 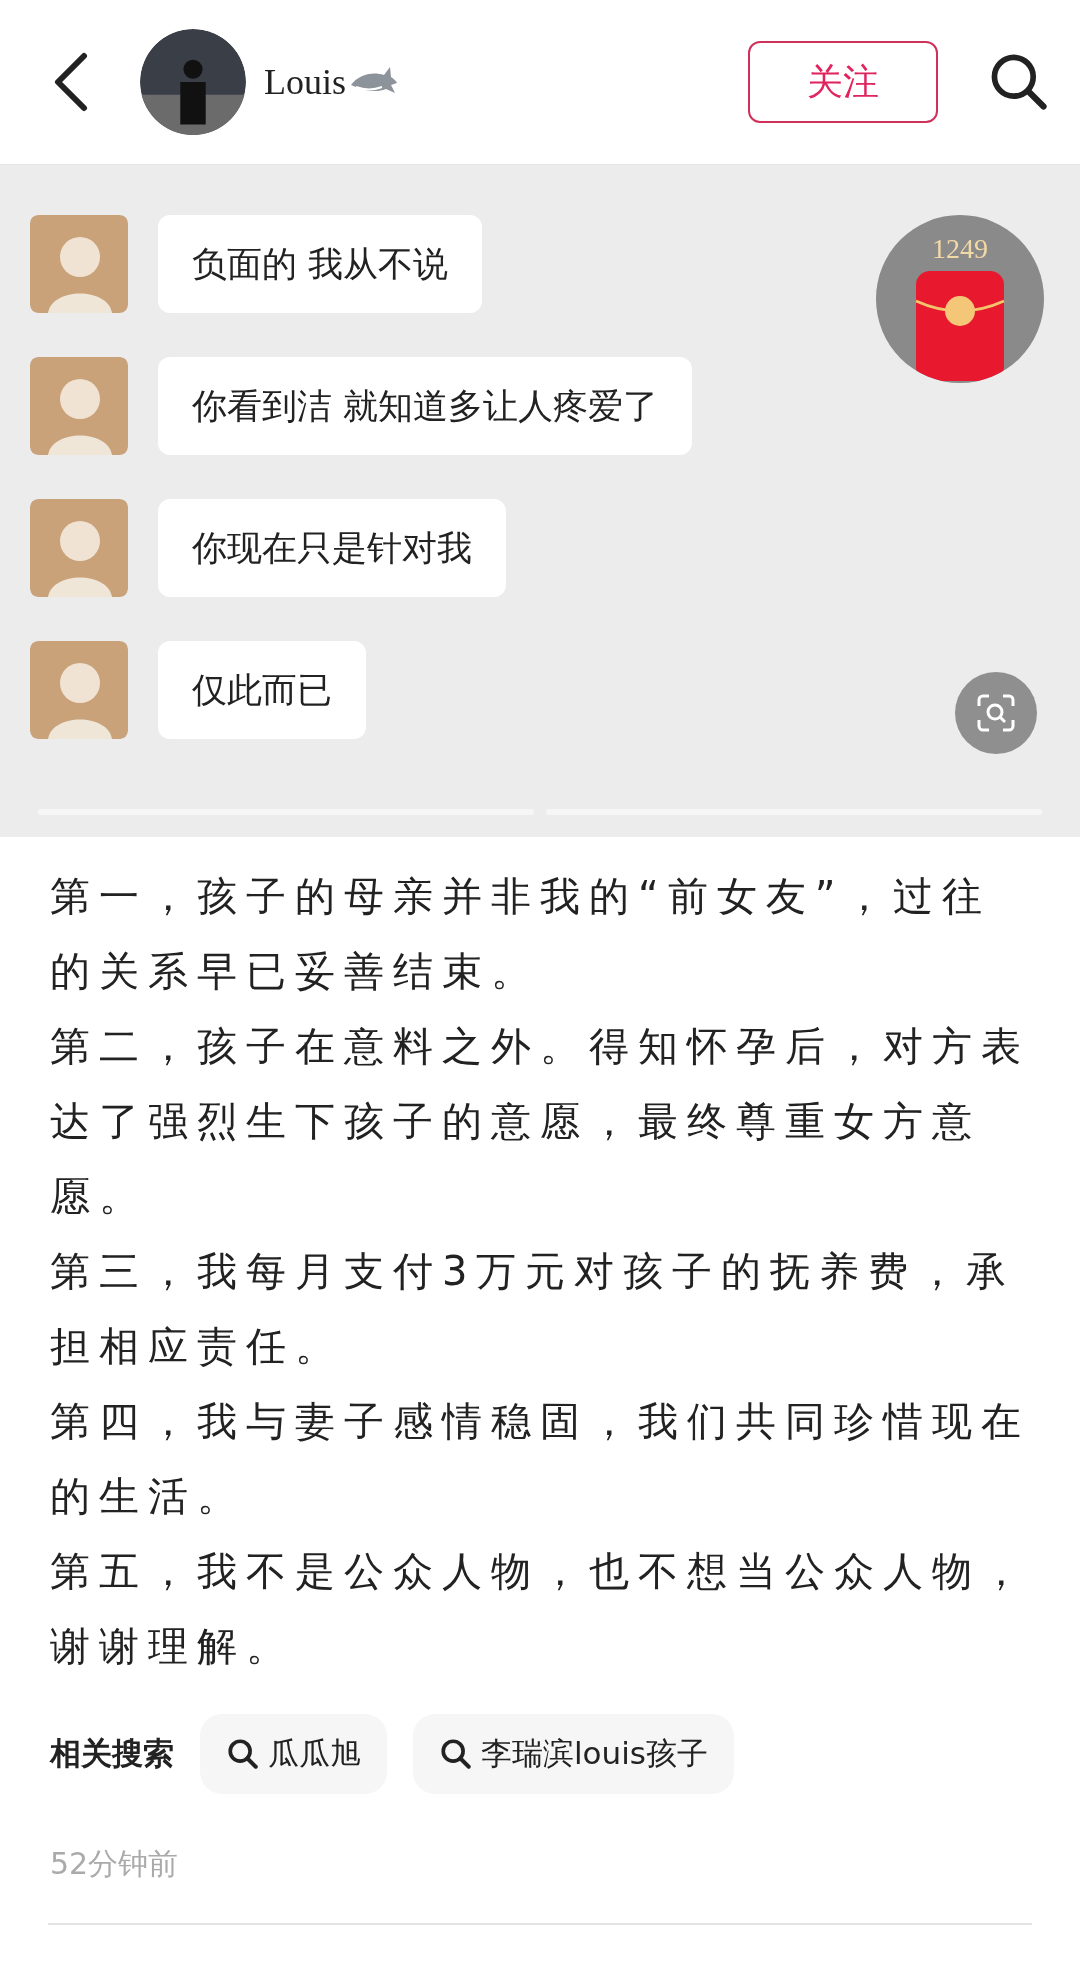 I want to click on follow-button: 关注, so click(x=843, y=82).